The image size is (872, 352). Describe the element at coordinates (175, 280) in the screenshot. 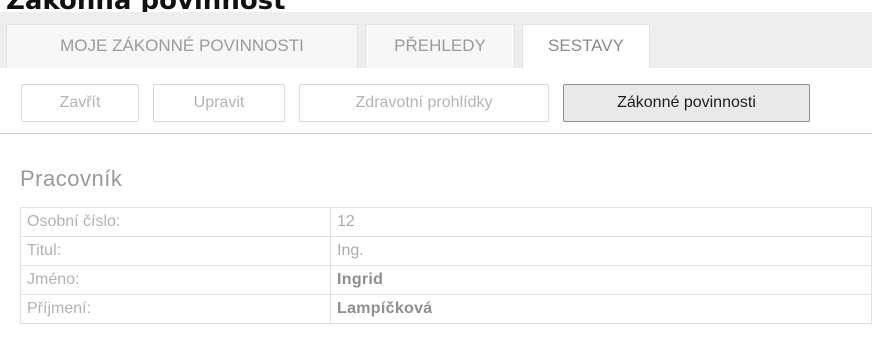

I see `first-name-label: Jméno:` at that location.